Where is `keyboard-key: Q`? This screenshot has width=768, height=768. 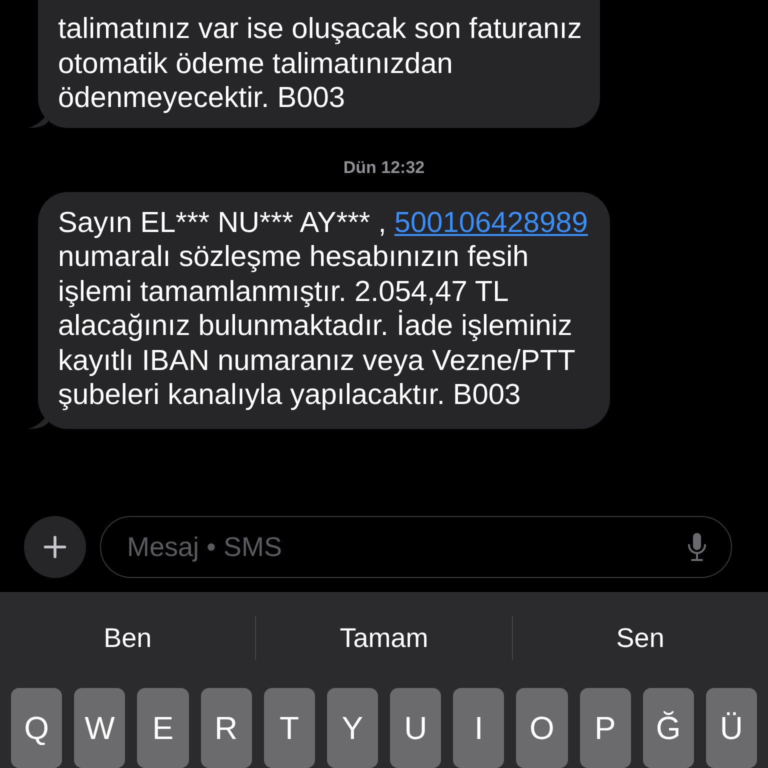 keyboard-key: Q is located at coordinates (36, 728).